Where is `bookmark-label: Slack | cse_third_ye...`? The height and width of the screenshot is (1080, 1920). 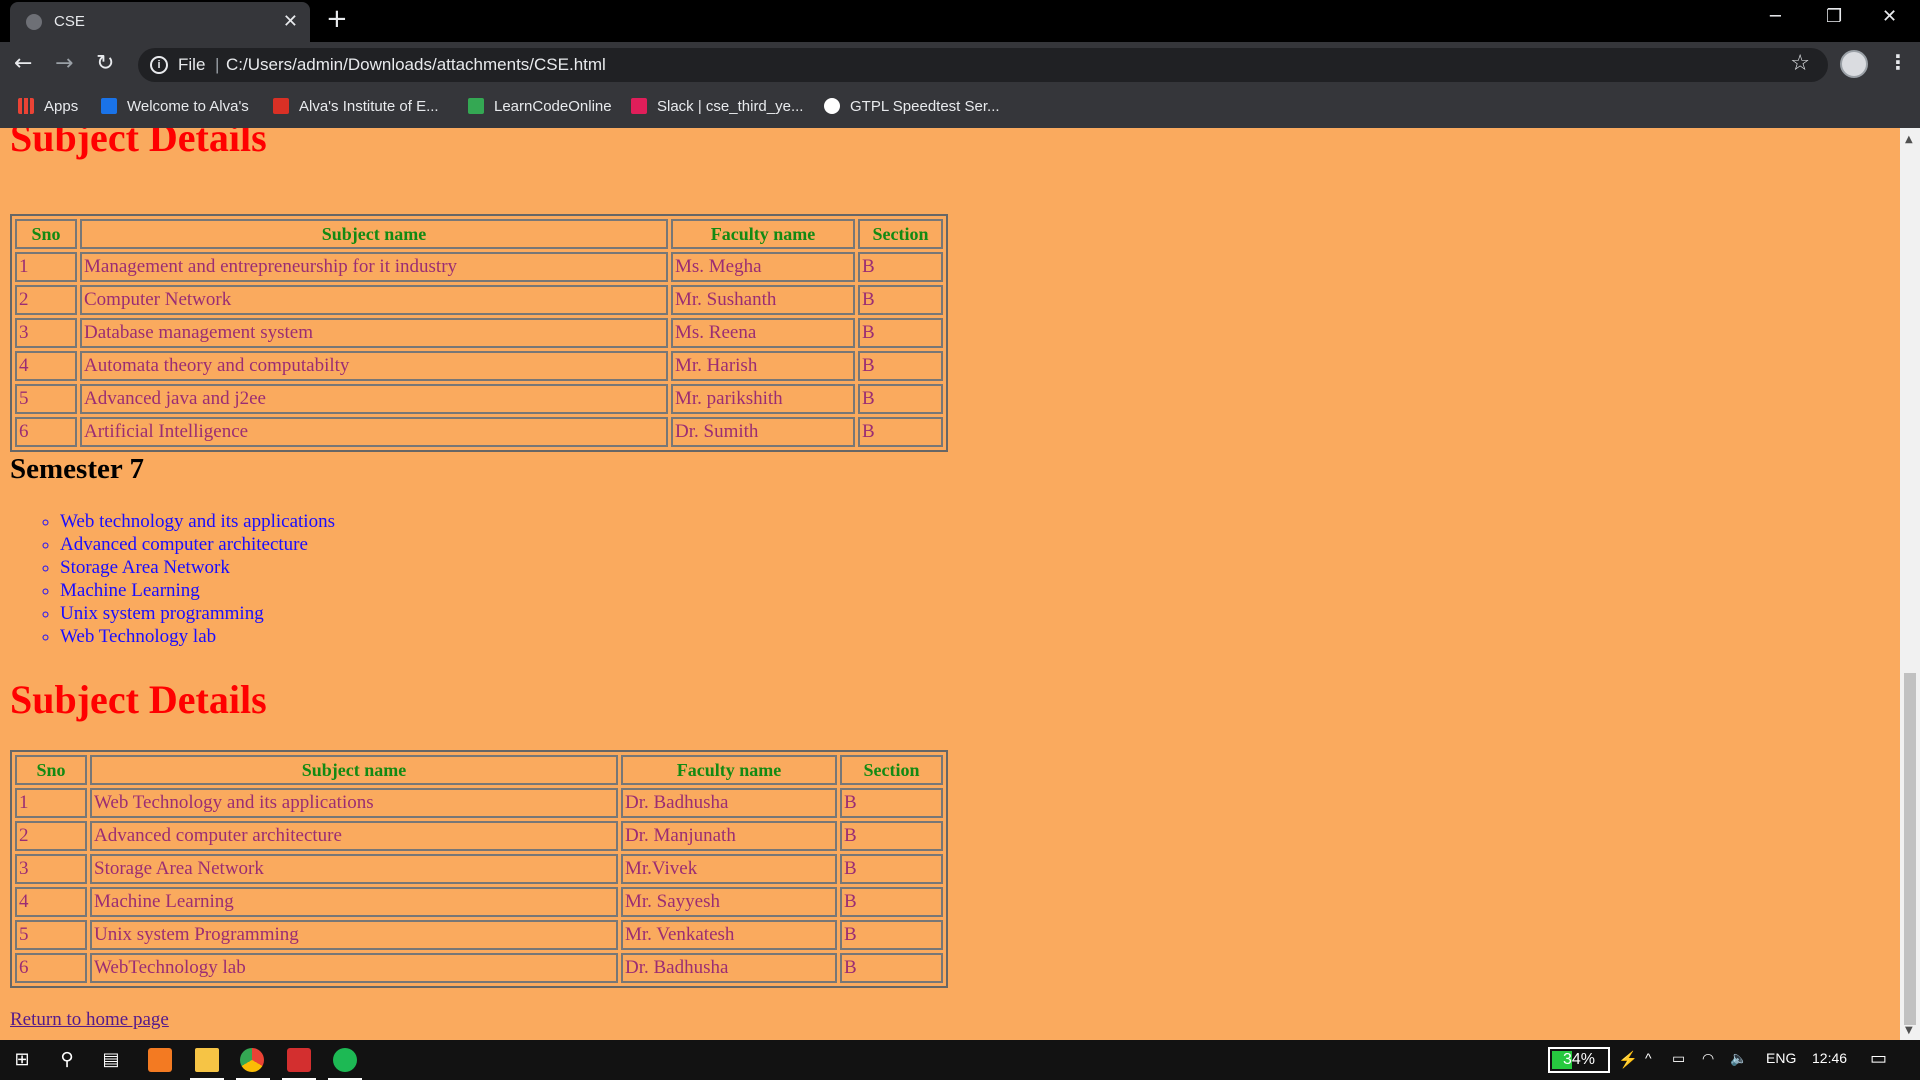 bookmark-label: Slack | cse_third_ye... is located at coordinates (730, 106).